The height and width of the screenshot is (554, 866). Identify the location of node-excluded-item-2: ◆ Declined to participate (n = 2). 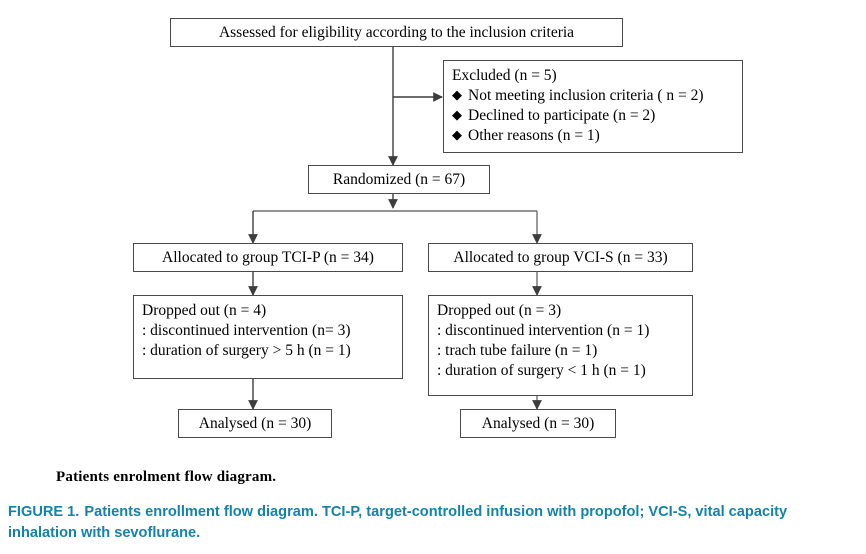
(593, 116).